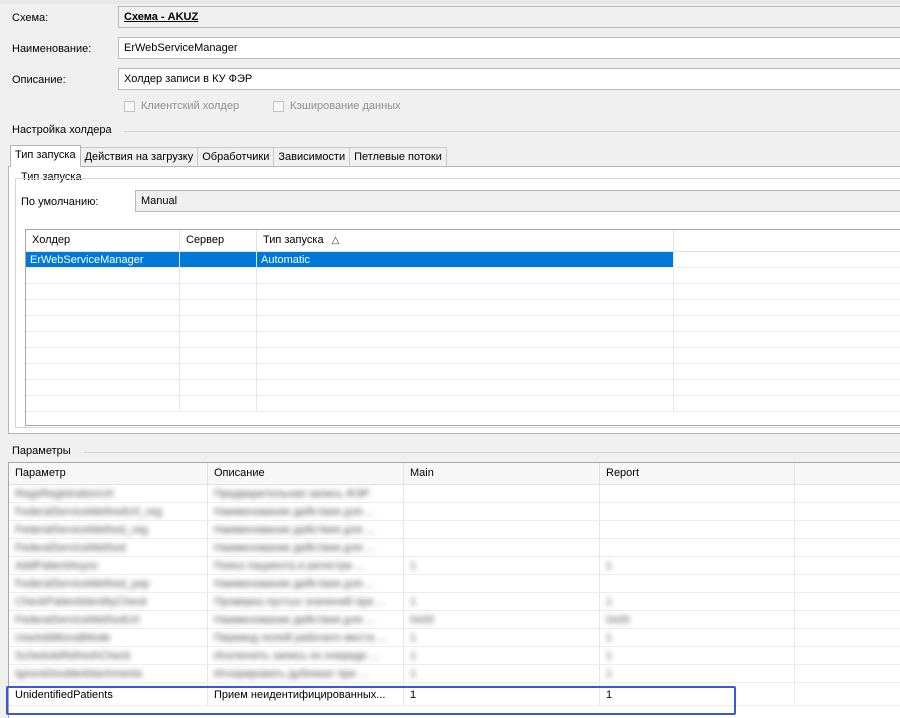 The image size is (900, 718). Describe the element at coordinates (517, 201) in the screenshot. I see `default-launch-select: Manual` at that location.